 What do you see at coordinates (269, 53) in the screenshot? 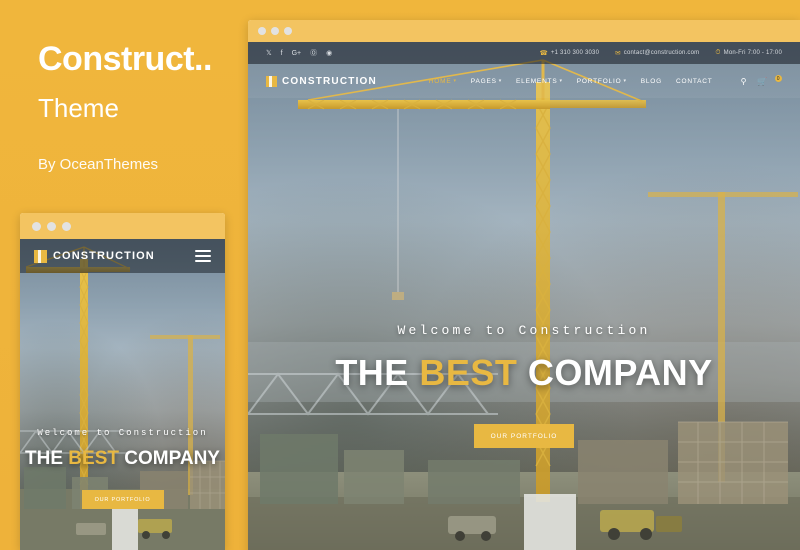
I see `twitter-icon: 𝕏` at bounding box center [269, 53].